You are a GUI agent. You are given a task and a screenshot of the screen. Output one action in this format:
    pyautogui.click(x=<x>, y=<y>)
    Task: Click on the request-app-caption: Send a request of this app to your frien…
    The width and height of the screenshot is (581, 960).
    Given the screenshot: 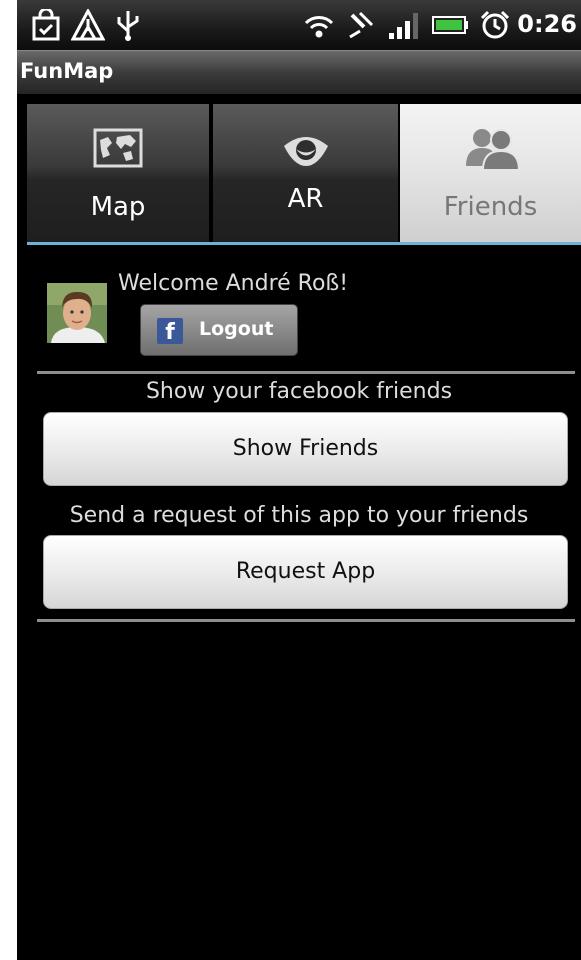 What is the action you would take?
    pyautogui.click(x=299, y=515)
    